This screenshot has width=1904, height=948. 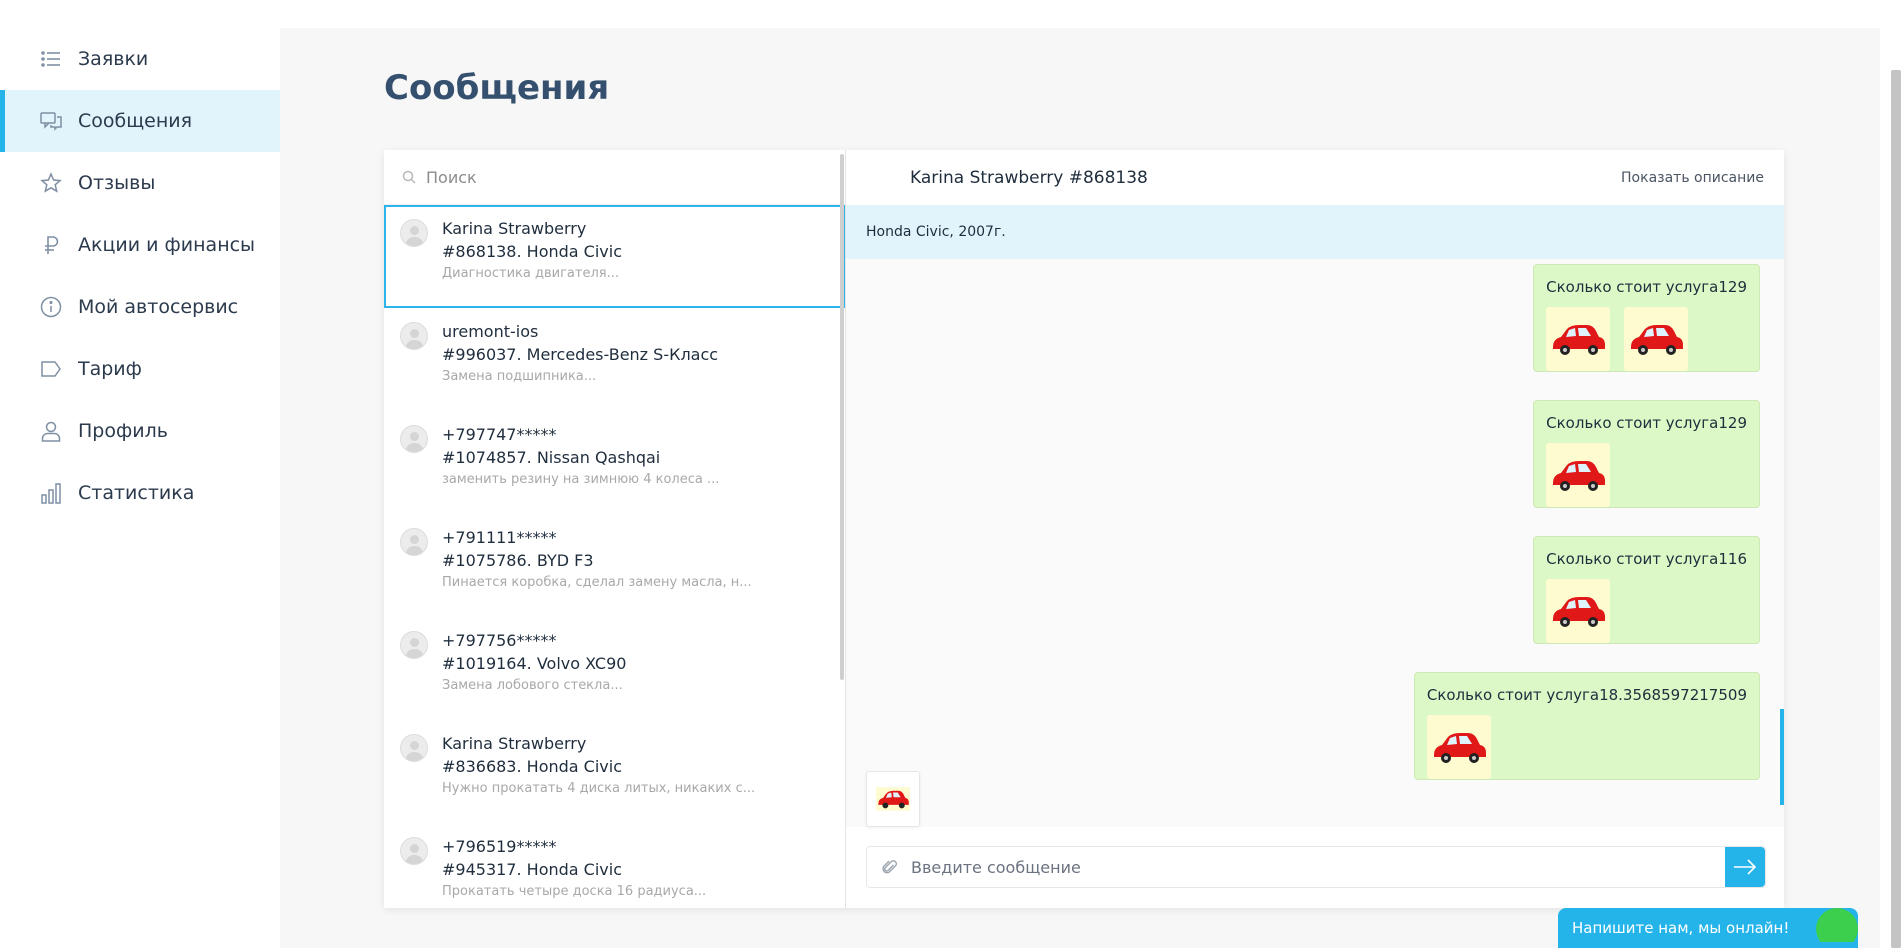 I want to click on sidebar-item-messages: Сообщения, so click(x=140, y=121).